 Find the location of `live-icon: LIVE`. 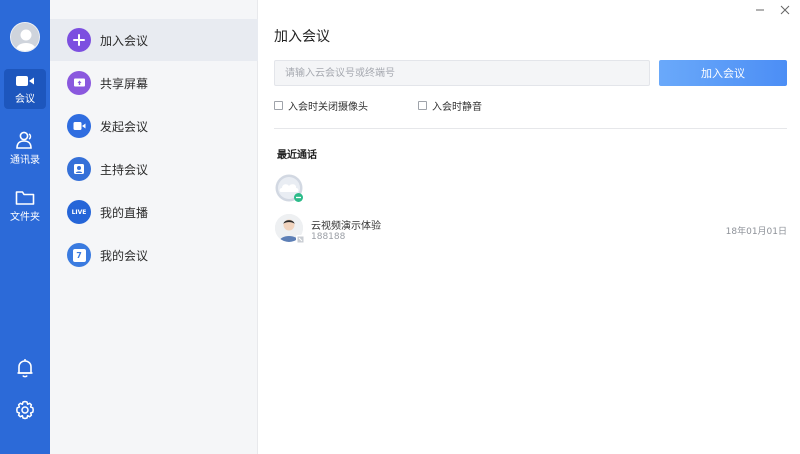

live-icon: LIVE is located at coordinates (79, 212).